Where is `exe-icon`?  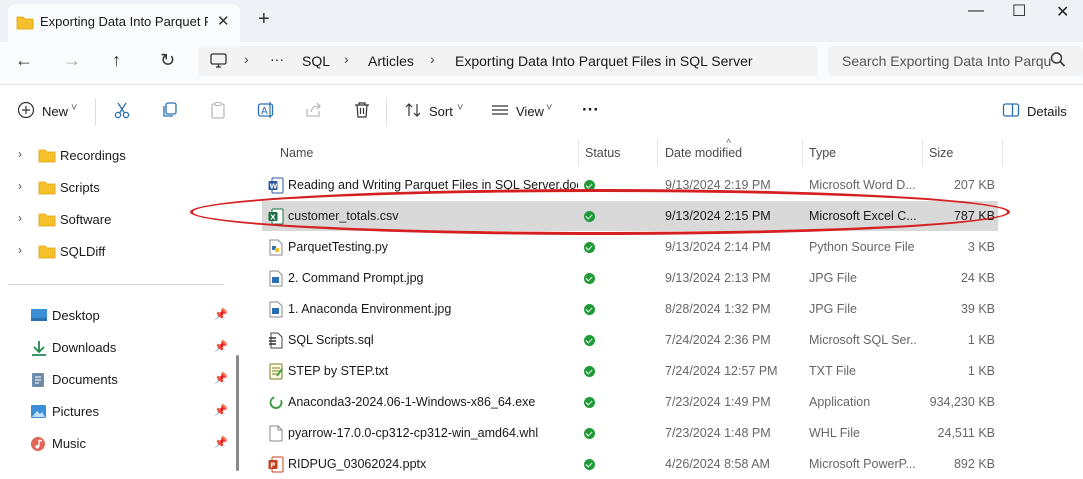 exe-icon is located at coordinates (276, 405).